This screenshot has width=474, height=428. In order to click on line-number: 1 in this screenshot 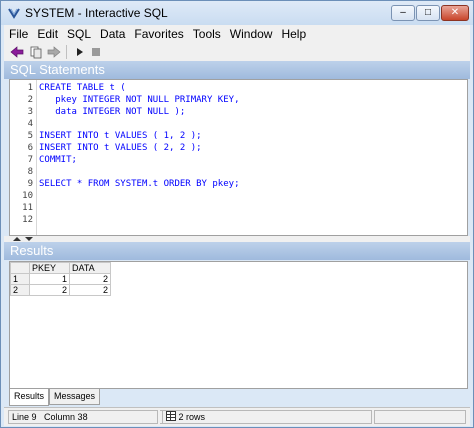, I will do `click(30, 88)`.